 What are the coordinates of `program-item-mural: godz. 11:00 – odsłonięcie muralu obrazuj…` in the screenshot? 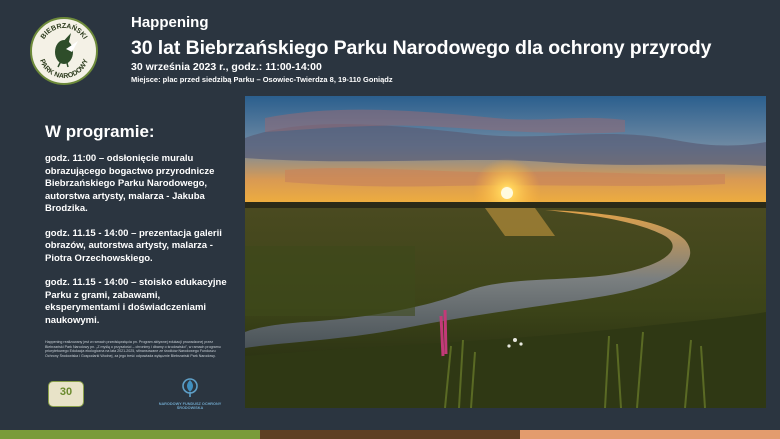 It's located at (130, 183).